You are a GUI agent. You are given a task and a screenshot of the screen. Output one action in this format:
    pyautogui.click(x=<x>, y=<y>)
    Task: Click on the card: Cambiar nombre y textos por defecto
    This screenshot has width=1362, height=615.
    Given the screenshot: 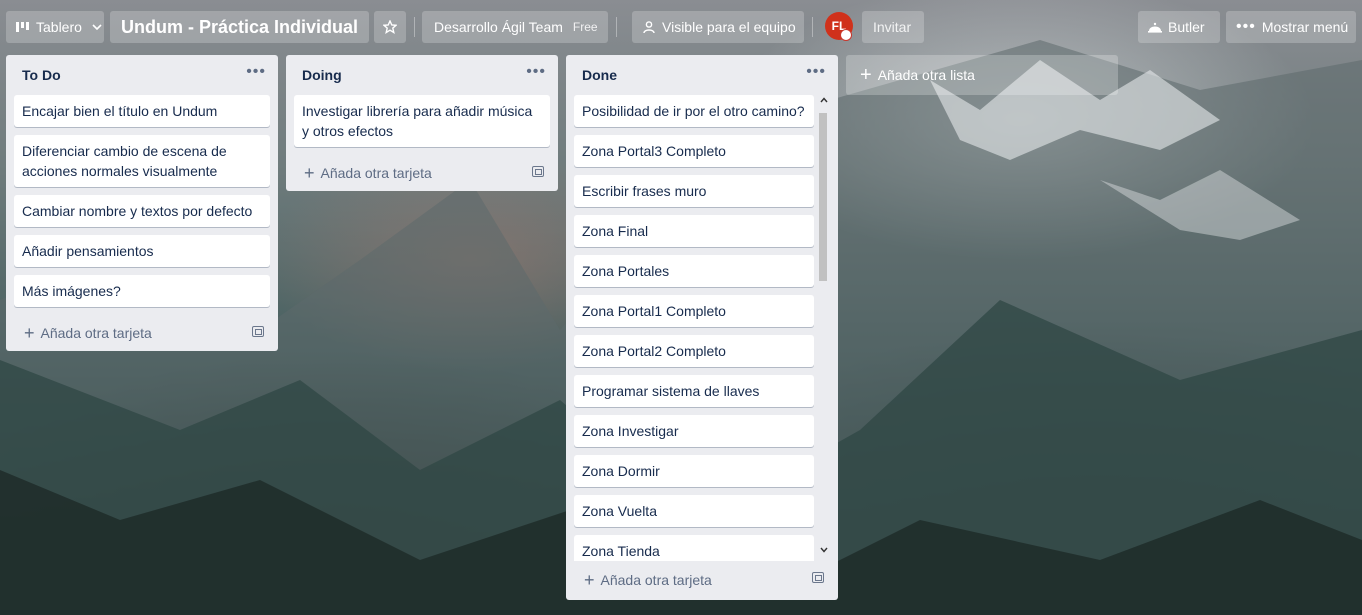 What is the action you would take?
    pyautogui.click(x=142, y=211)
    